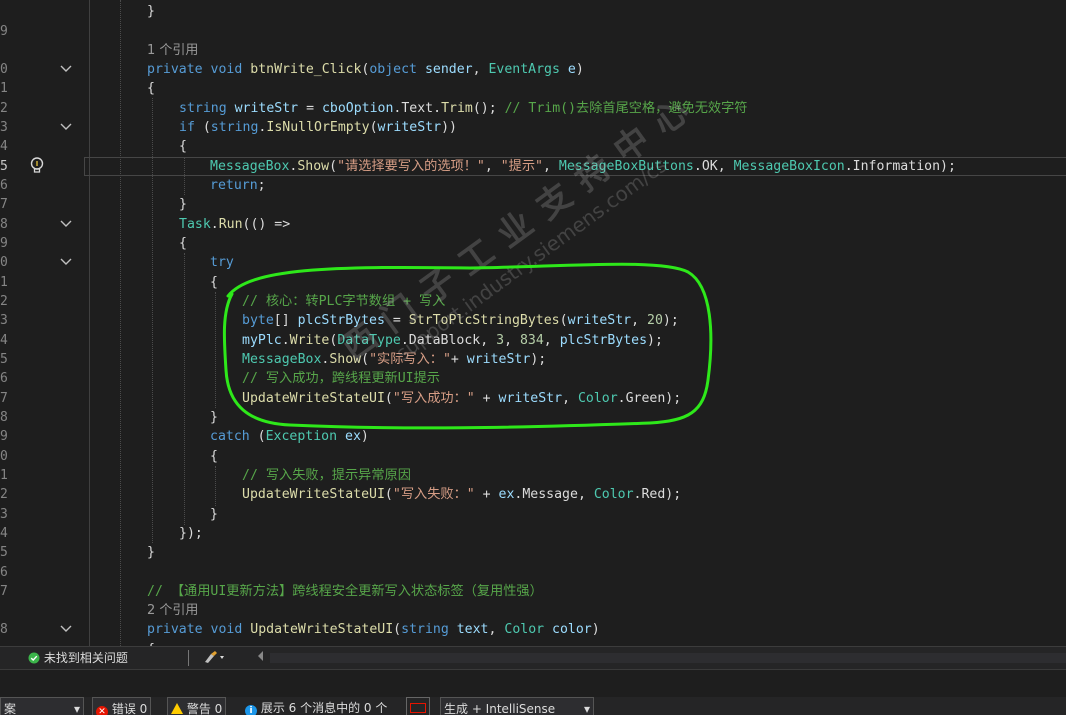 The width and height of the screenshot is (1066, 715). What do you see at coordinates (668, 658) in the screenshot?
I see `horizontal-scrollbar` at bounding box center [668, 658].